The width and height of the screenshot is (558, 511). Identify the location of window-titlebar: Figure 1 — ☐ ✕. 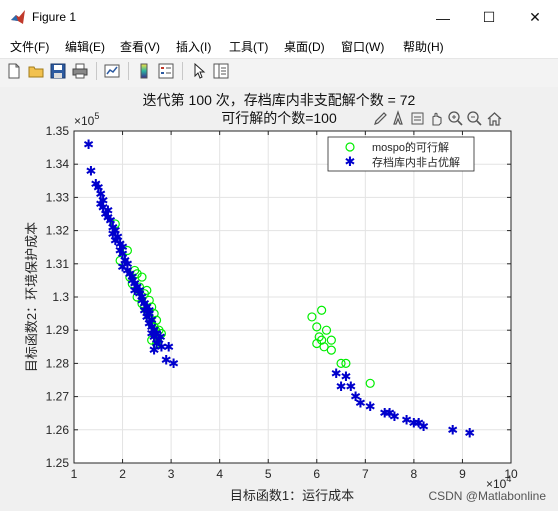
(279, 17).